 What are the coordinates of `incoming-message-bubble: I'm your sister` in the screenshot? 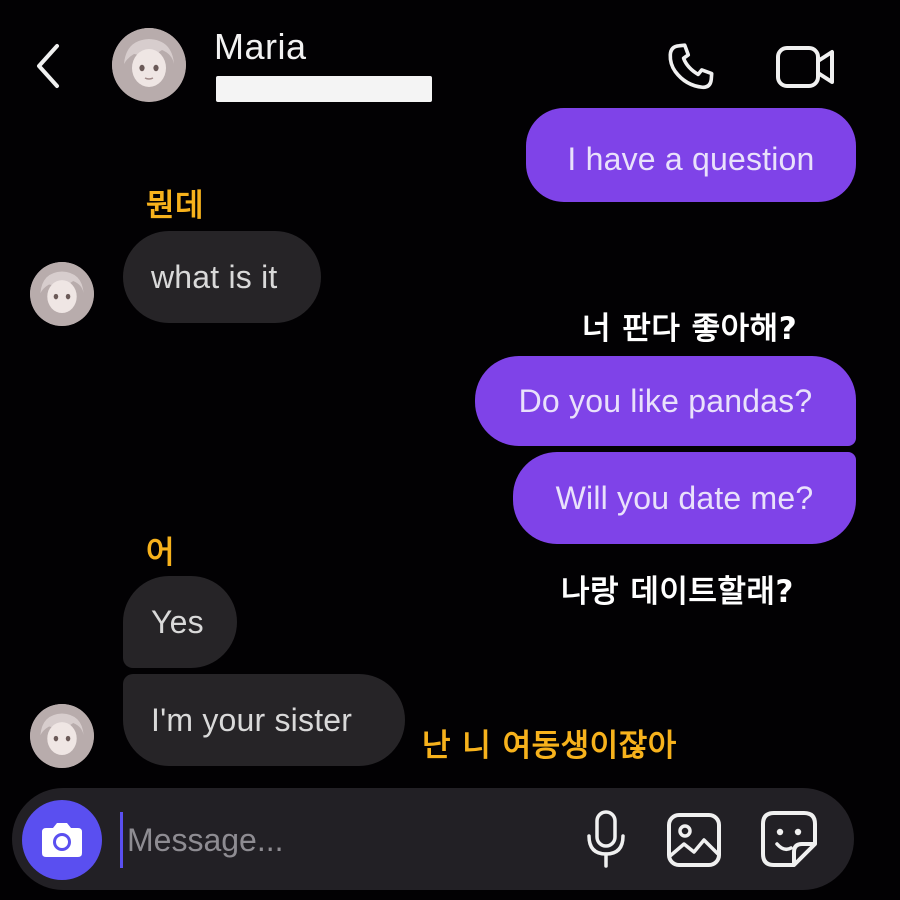 It's located at (264, 720).